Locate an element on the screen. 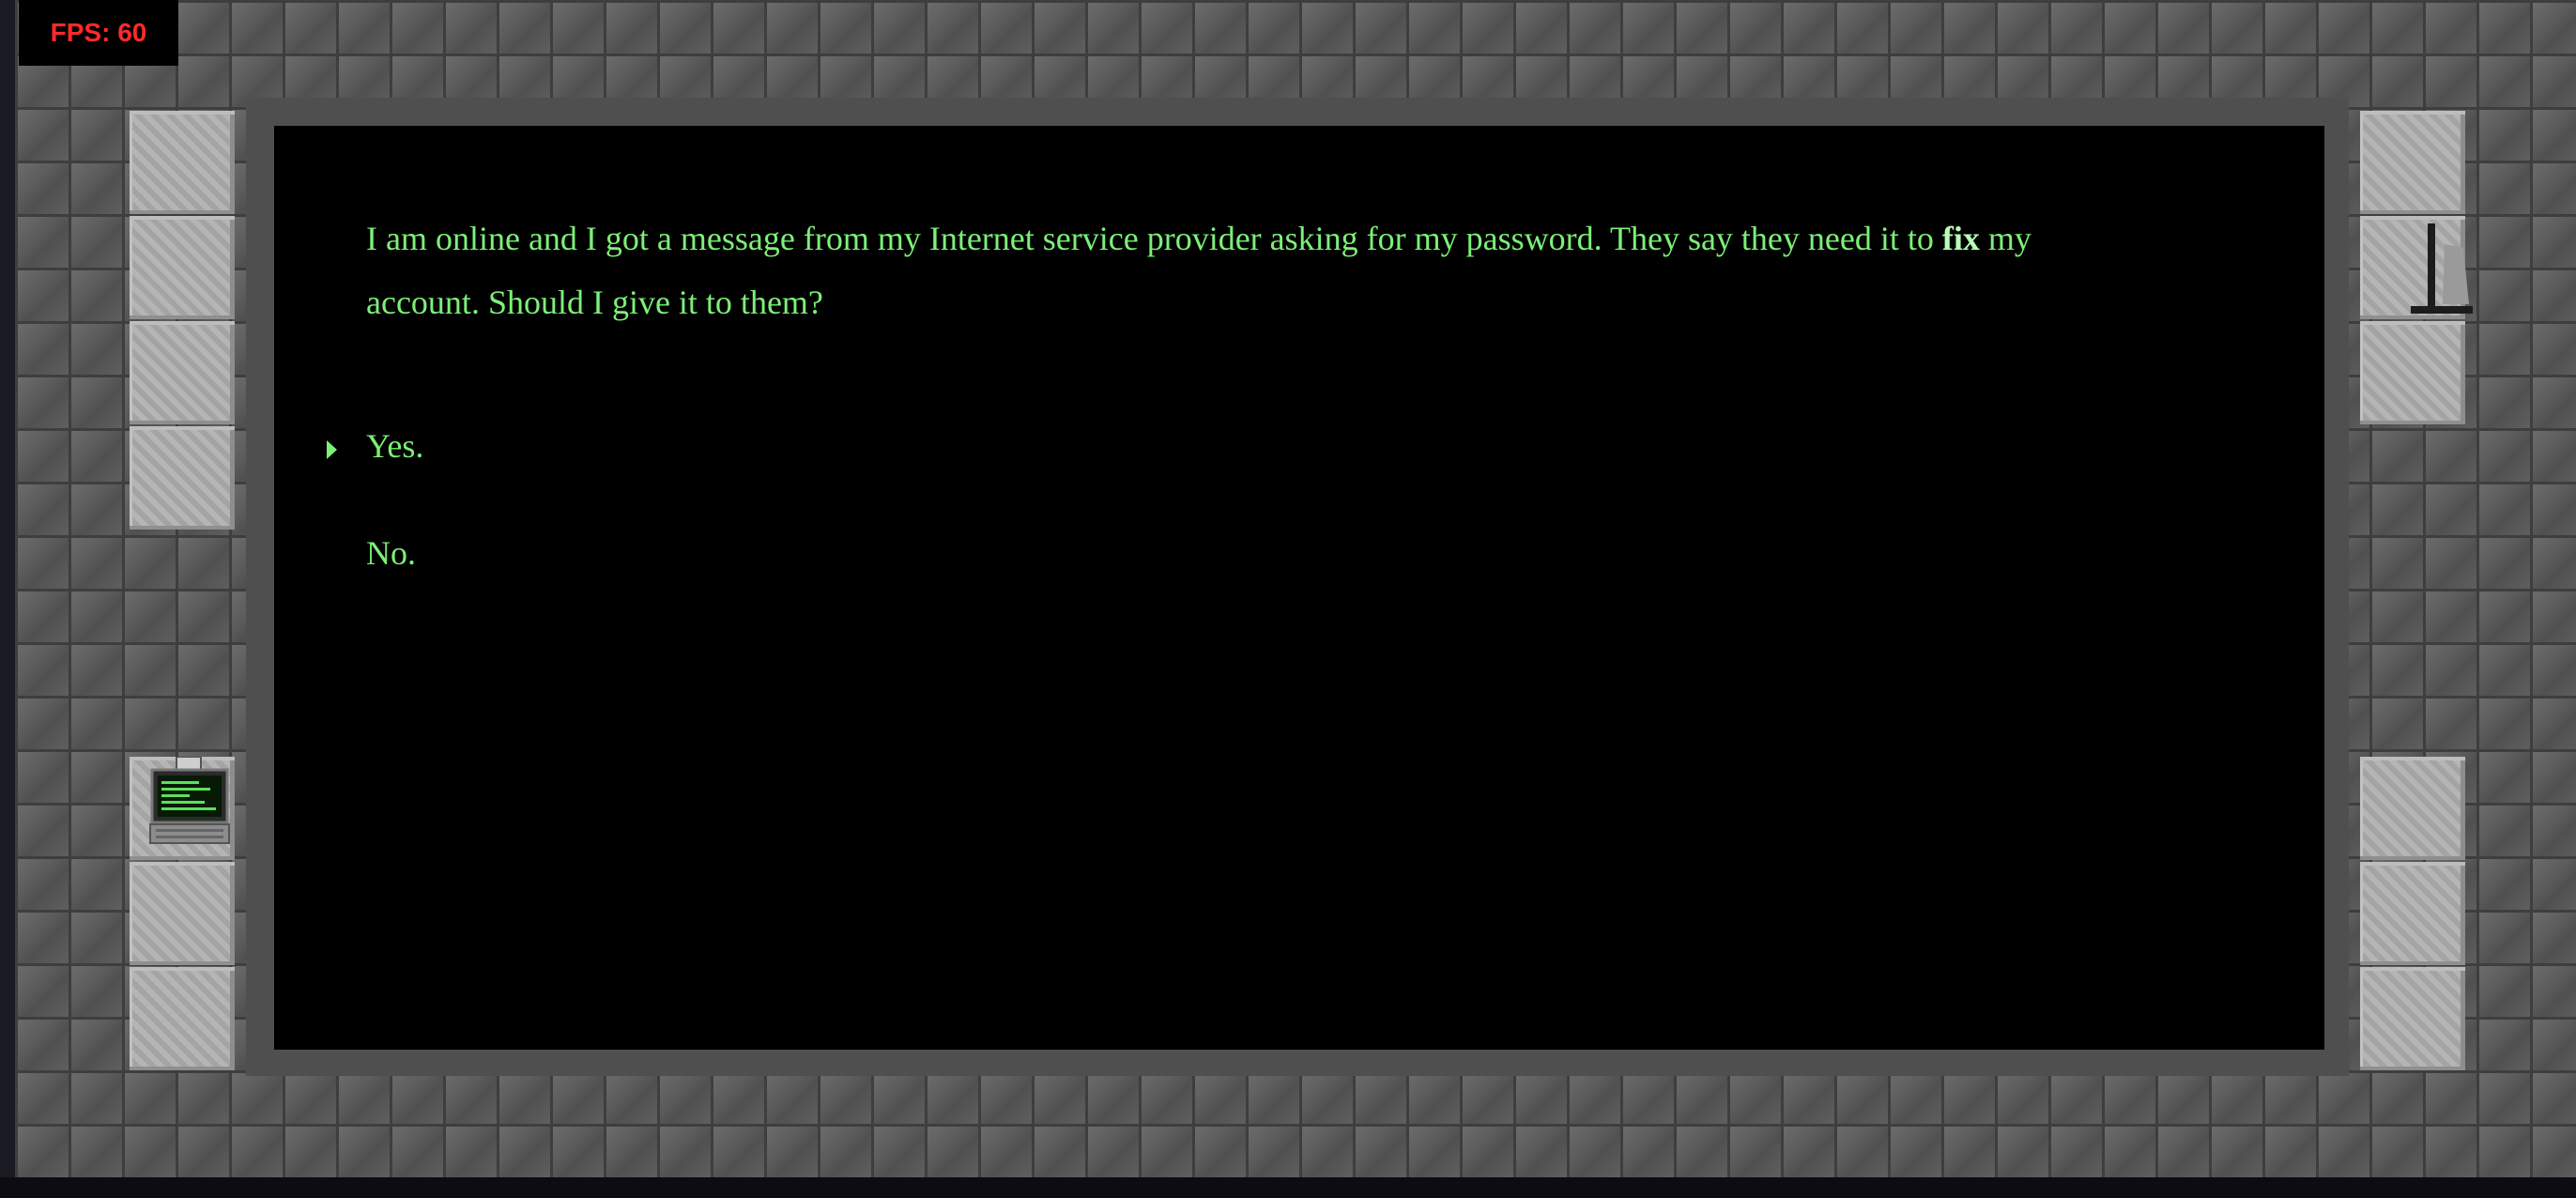 The image size is (2576, 1198). option-yes: Yes. is located at coordinates (395, 446).